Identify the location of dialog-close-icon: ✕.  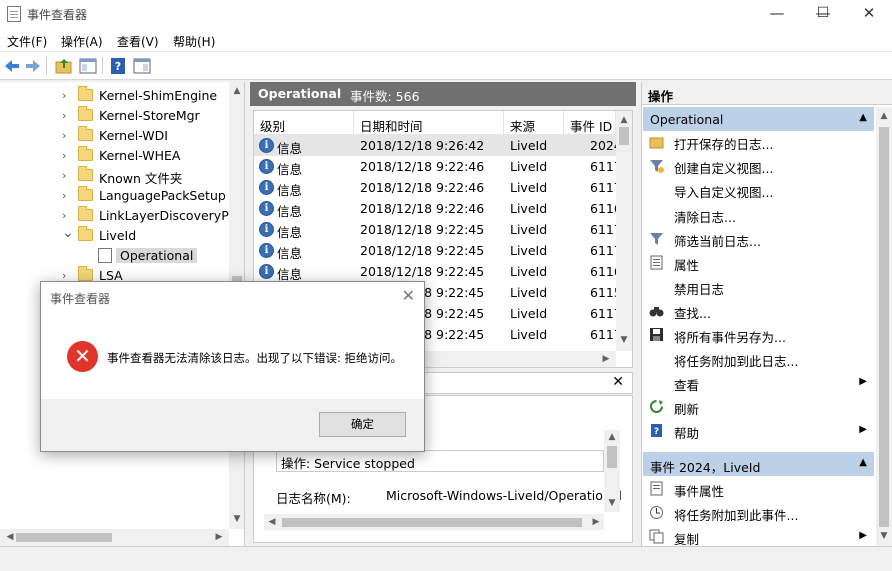
(408, 295).